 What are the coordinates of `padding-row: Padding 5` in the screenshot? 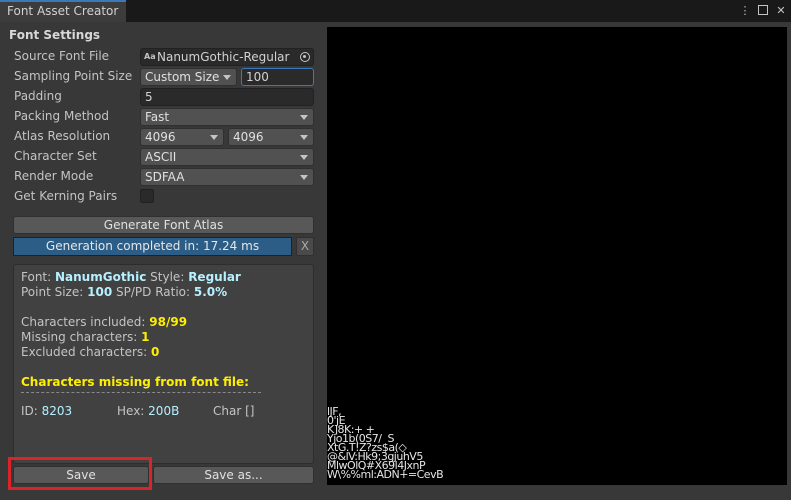 It's located at (164, 97).